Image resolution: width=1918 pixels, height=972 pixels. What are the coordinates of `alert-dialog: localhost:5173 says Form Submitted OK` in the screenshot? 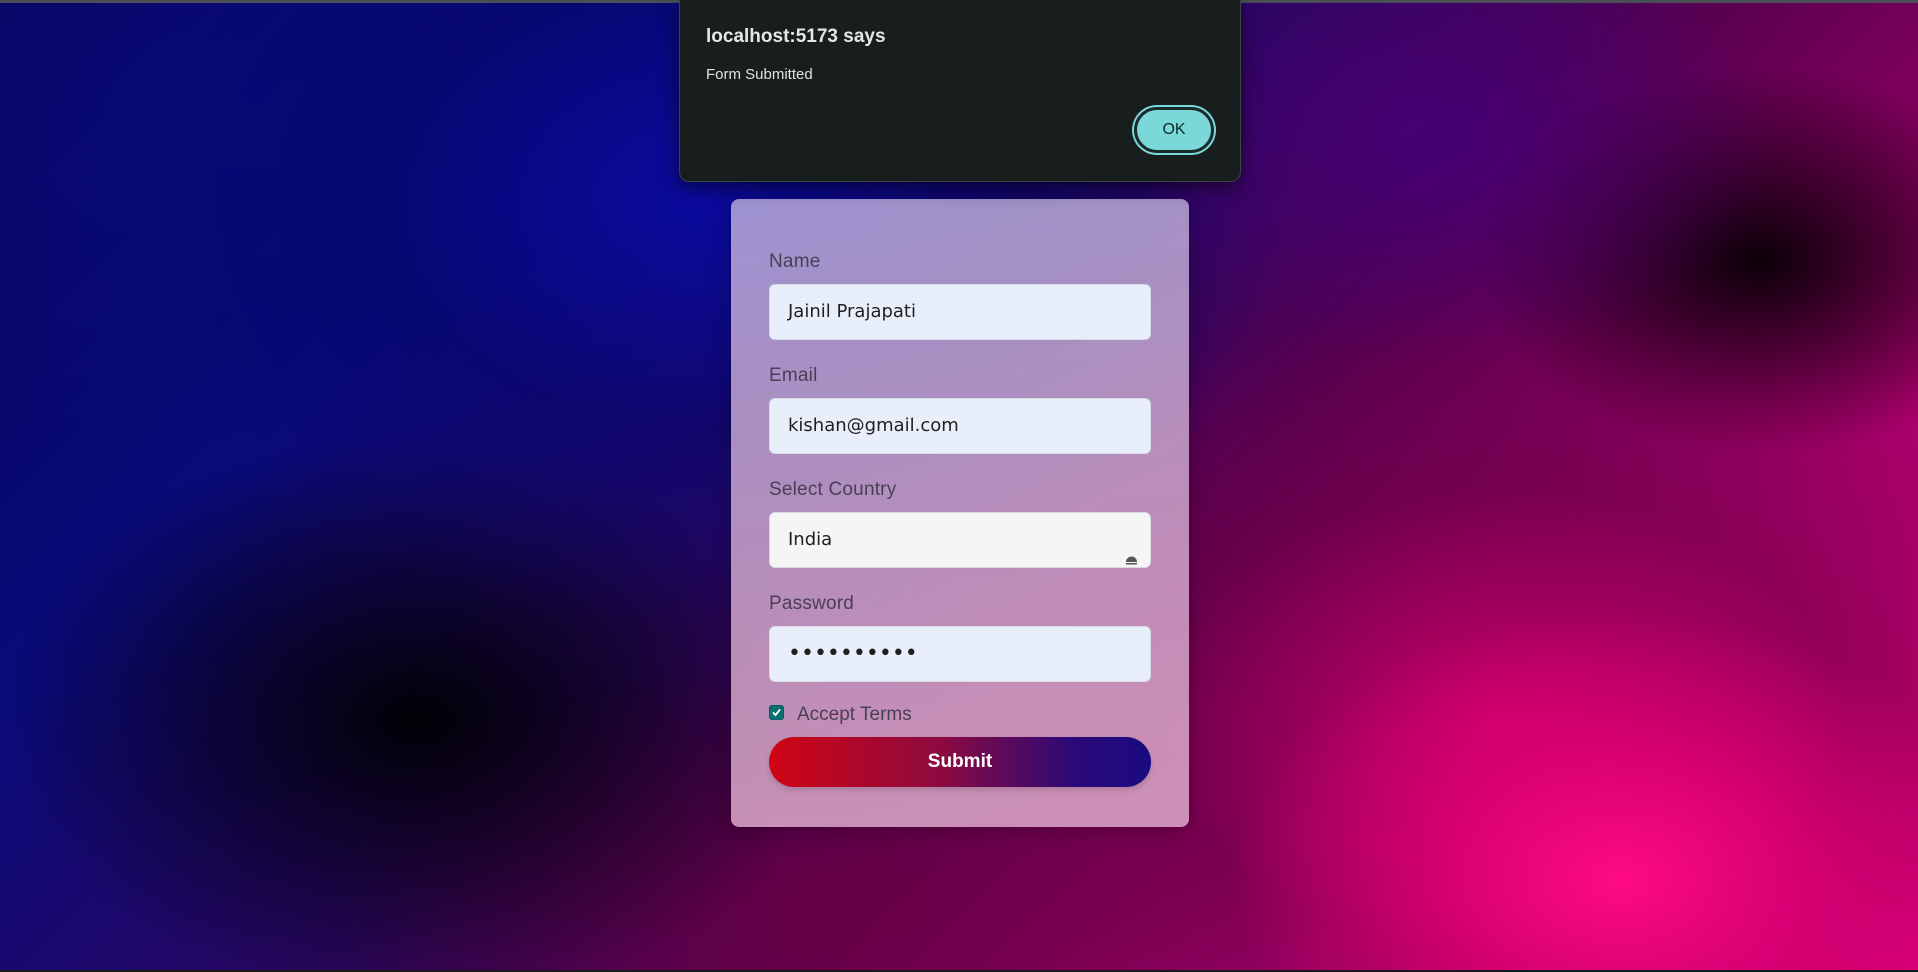 It's located at (960, 91).